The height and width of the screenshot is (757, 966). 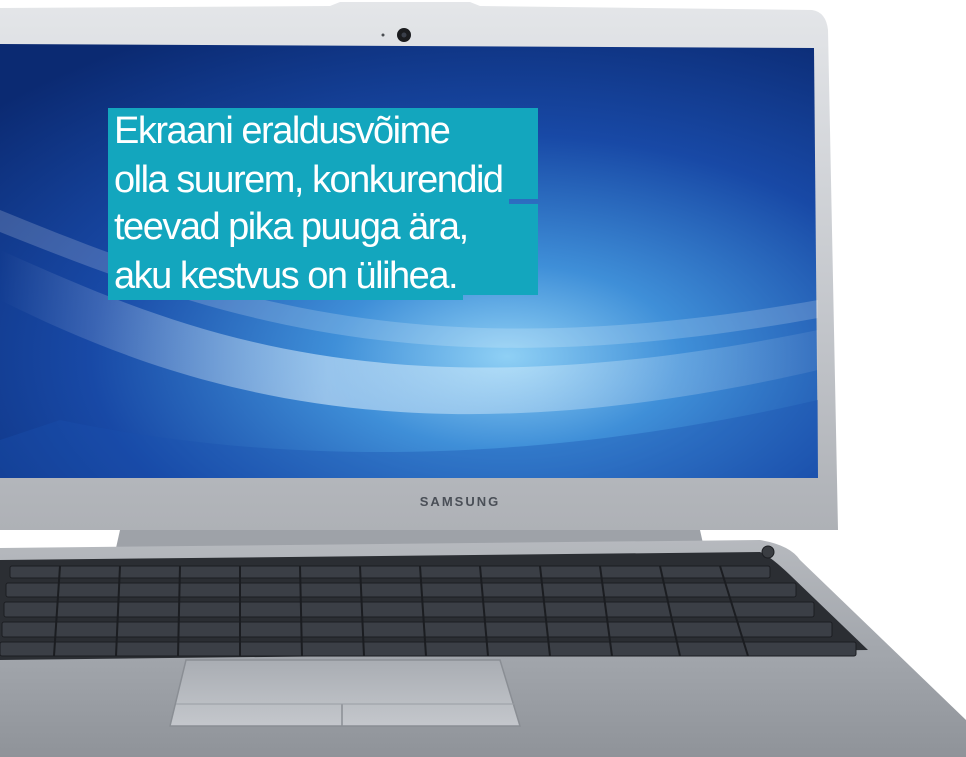 What do you see at coordinates (308, 180) in the screenshot?
I see `caption-line-2: olla suurem, konkurendid` at bounding box center [308, 180].